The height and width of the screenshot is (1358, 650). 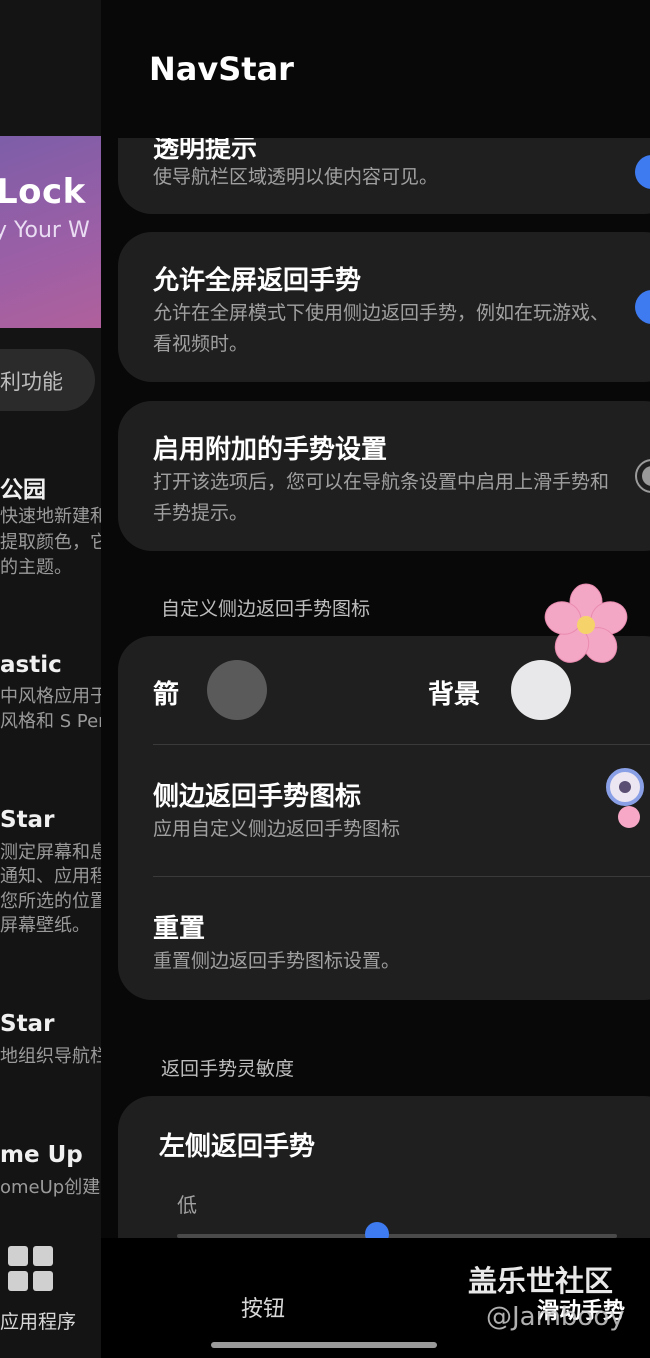 I want to click on feature-chip-label: 利功能, so click(x=31, y=382).